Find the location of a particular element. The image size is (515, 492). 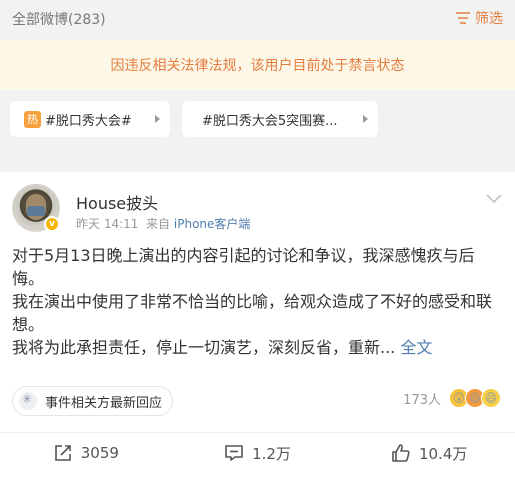

full-text-link: 全文 is located at coordinates (416, 347).